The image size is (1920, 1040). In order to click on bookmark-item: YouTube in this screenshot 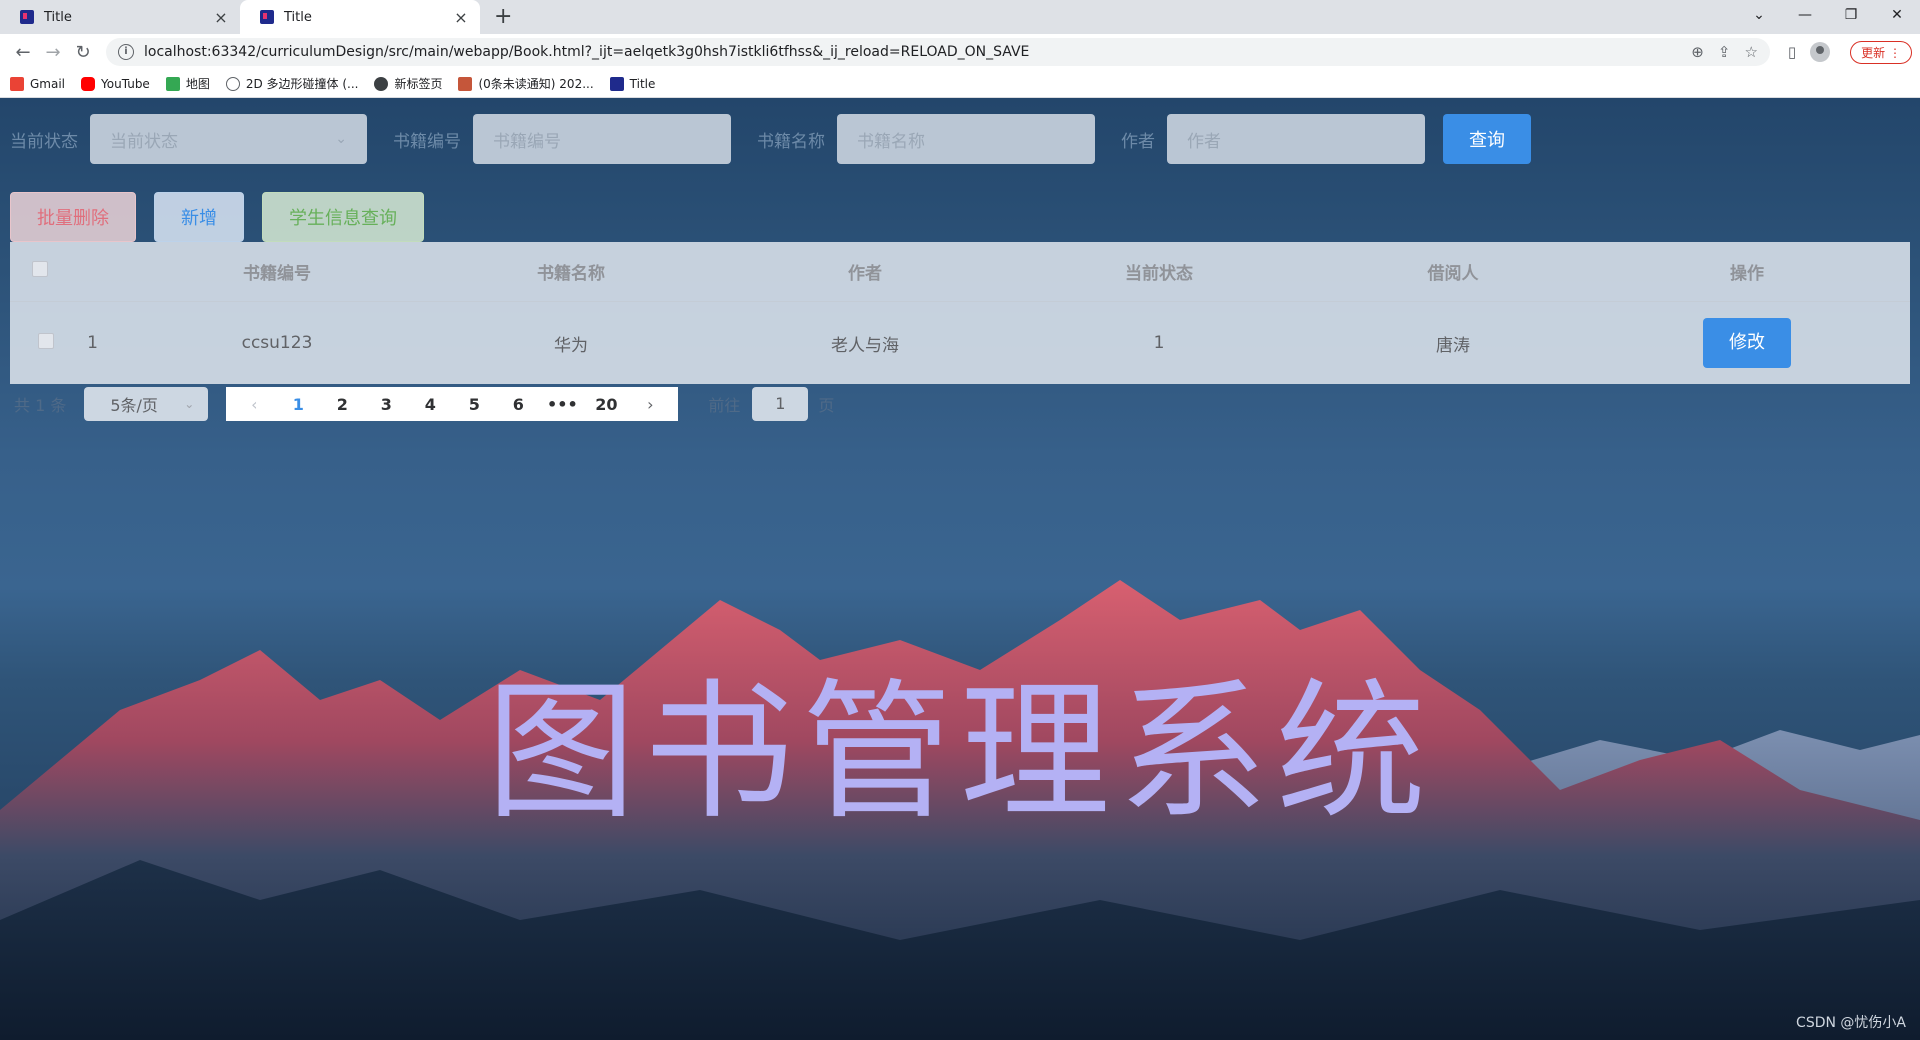, I will do `click(115, 83)`.